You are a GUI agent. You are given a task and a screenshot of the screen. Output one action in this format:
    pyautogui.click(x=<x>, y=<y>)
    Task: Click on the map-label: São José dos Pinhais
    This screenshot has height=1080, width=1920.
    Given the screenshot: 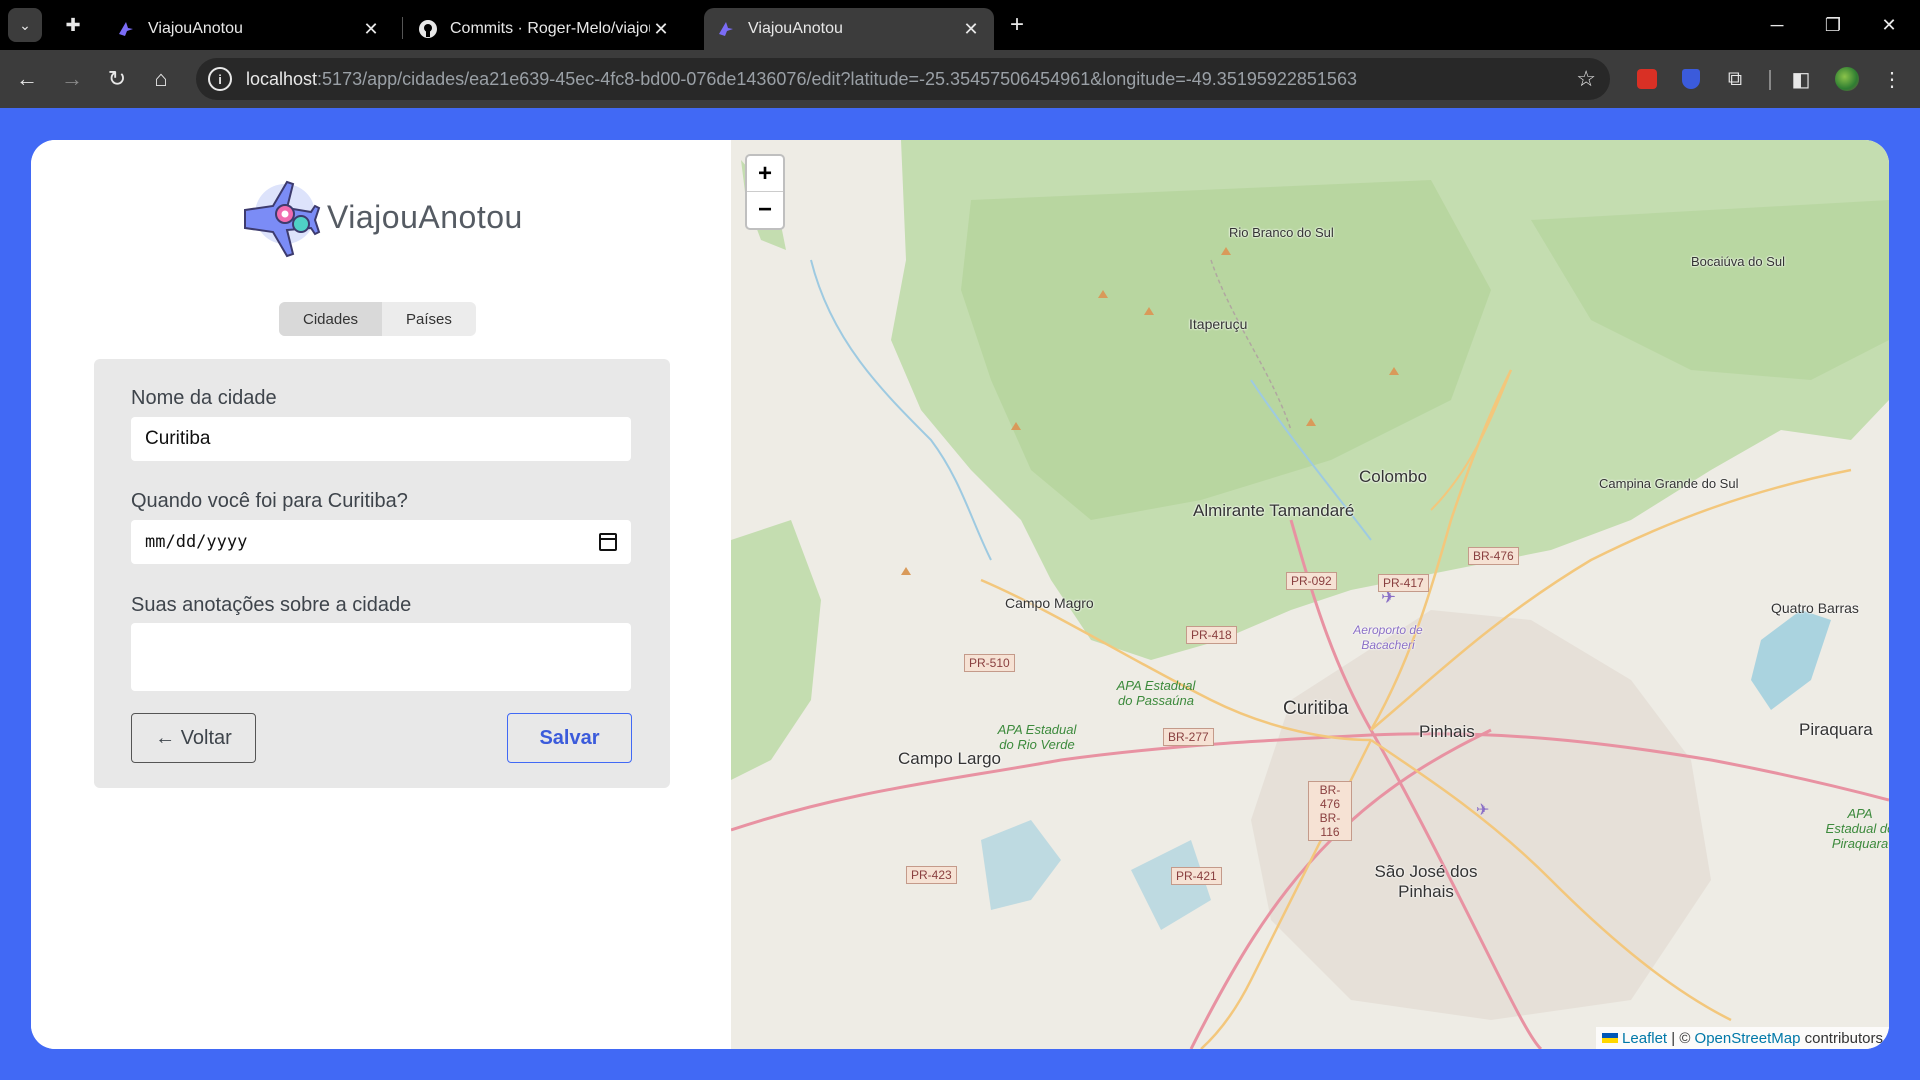 What is the action you would take?
    pyautogui.click(x=1426, y=881)
    